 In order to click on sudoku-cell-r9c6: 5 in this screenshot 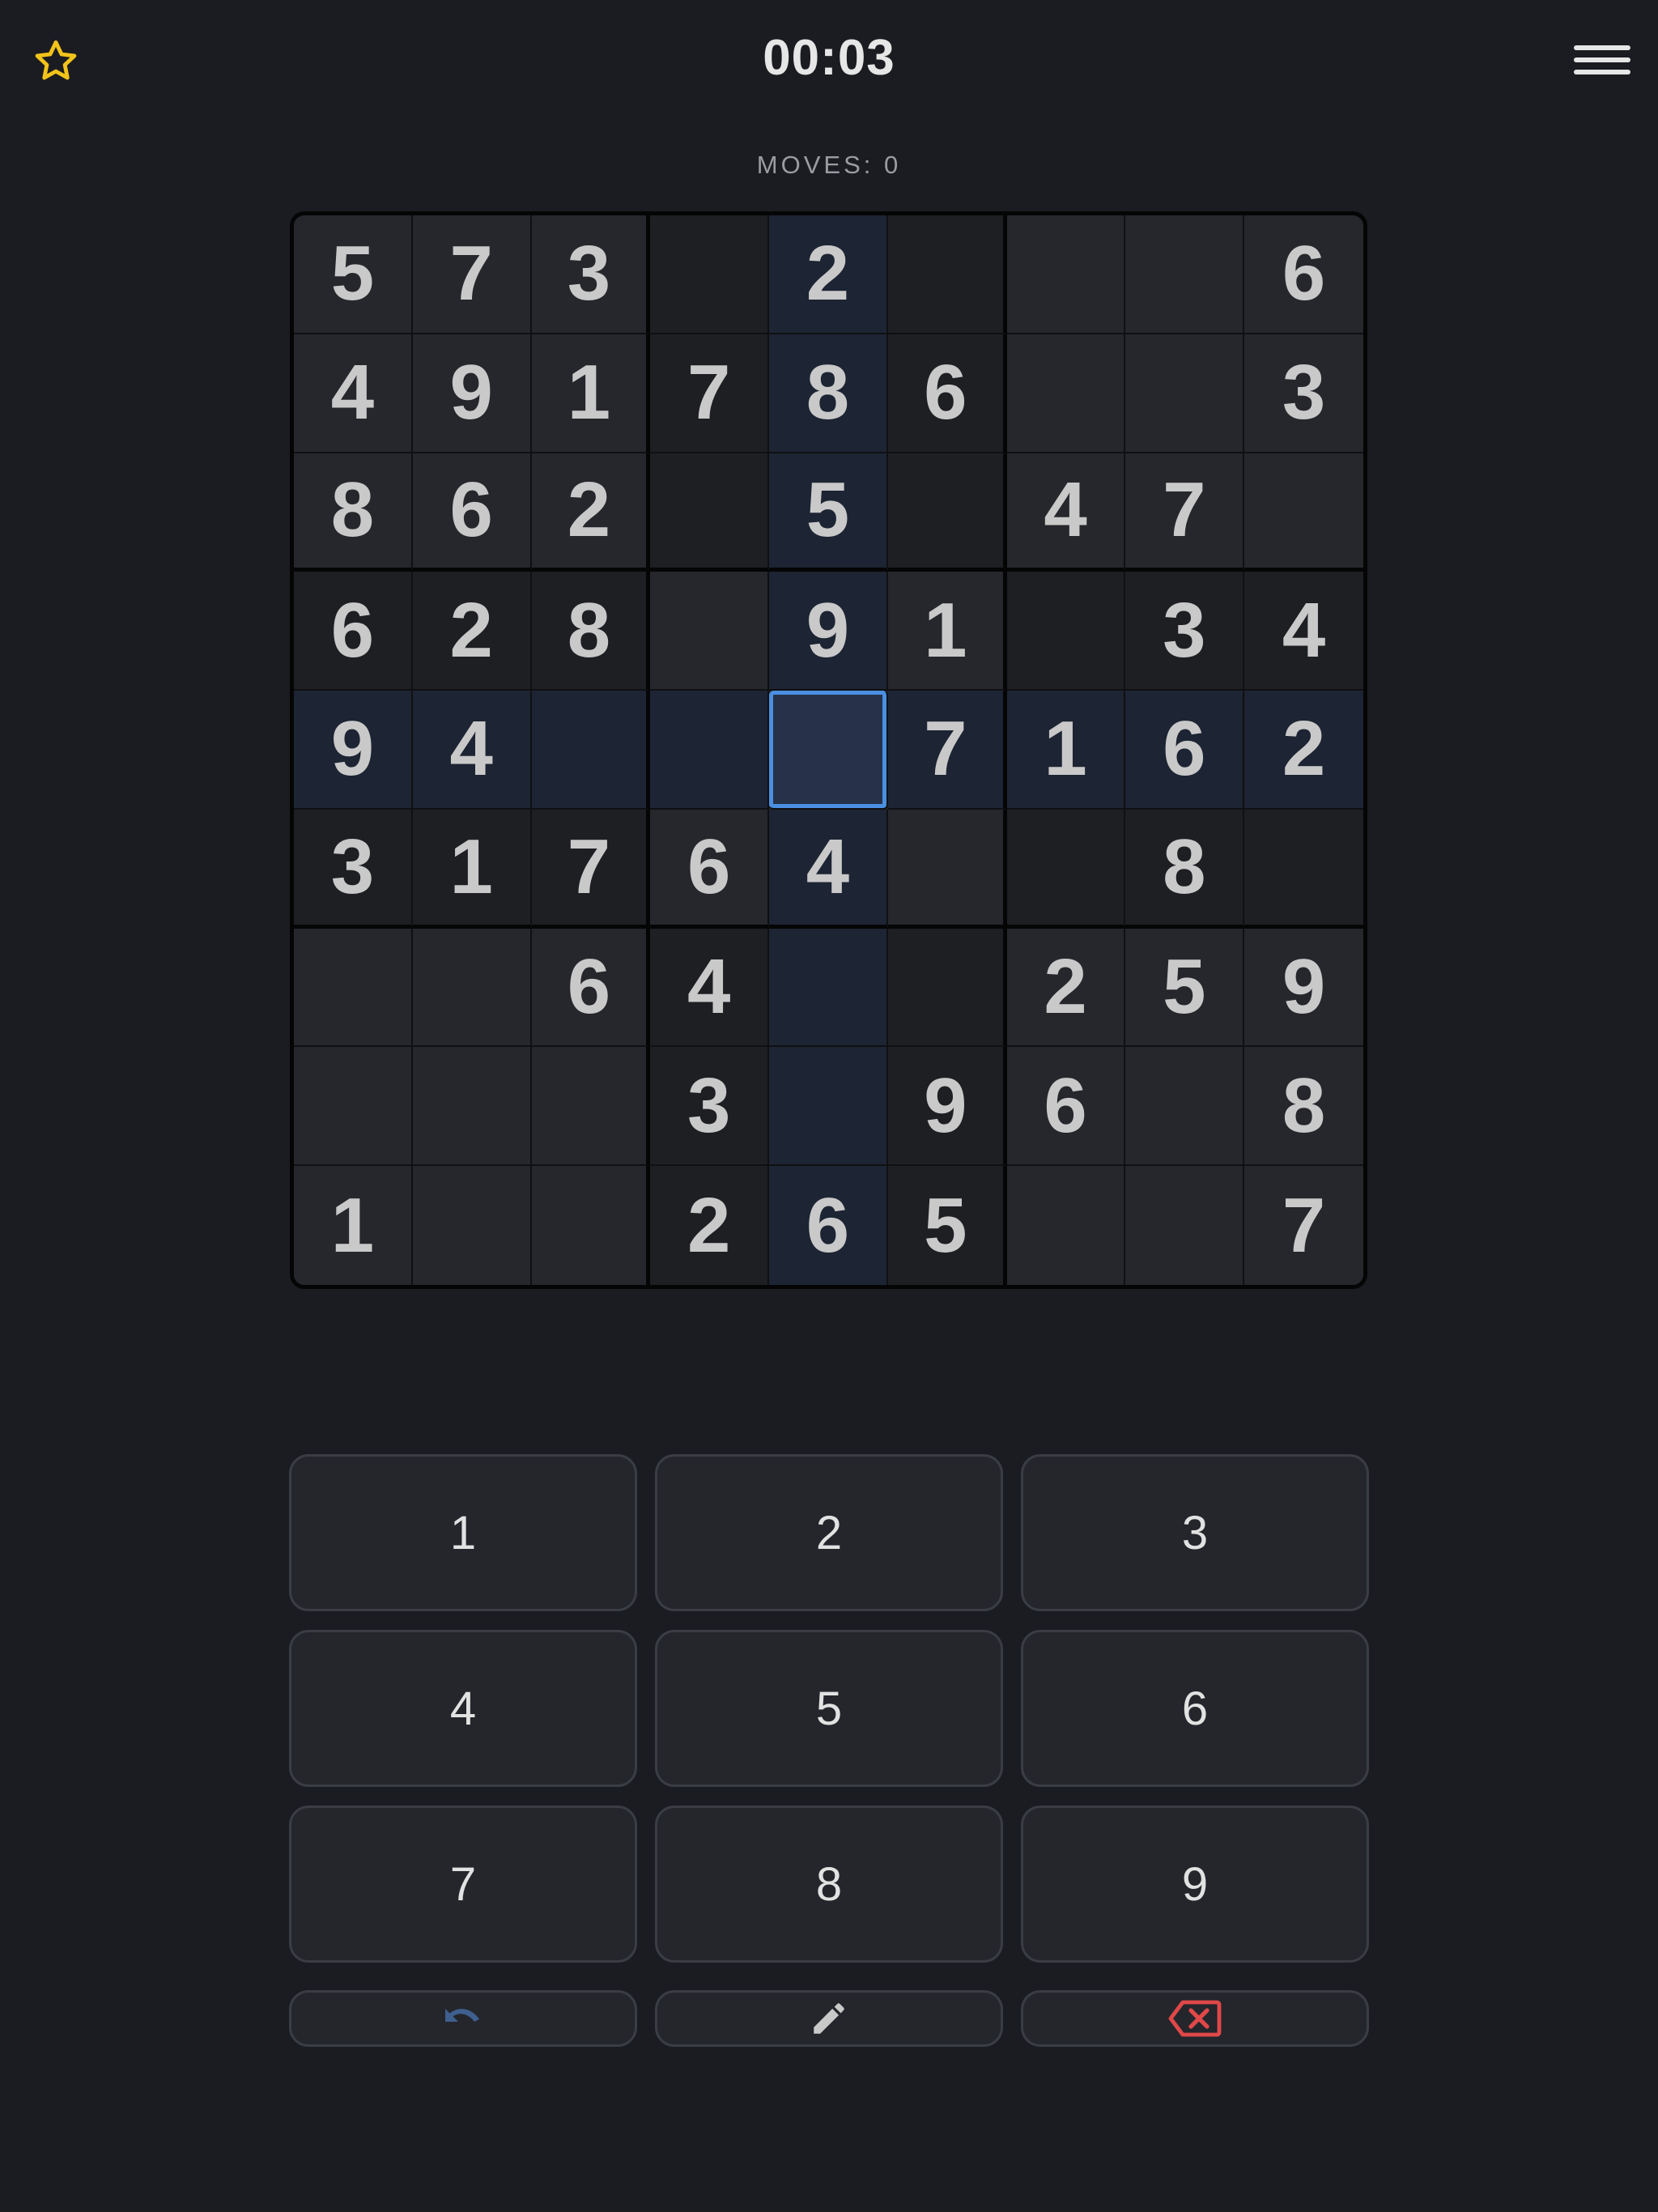, I will do `click(947, 1226)`.